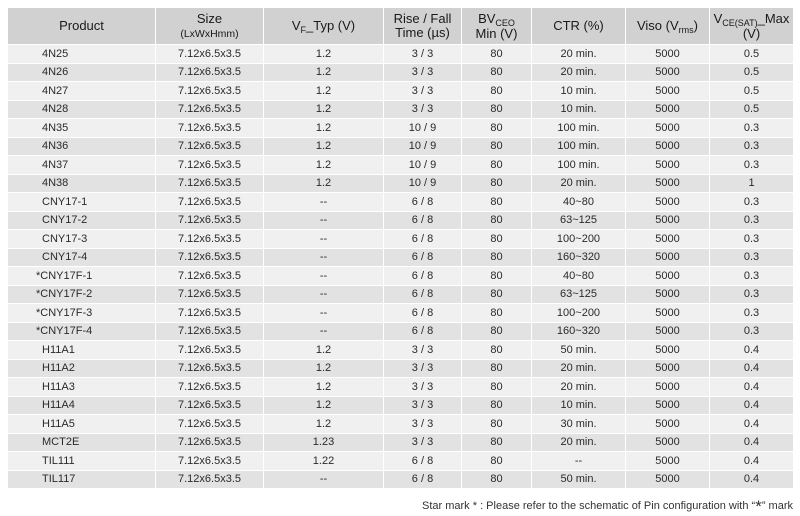 The height and width of the screenshot is (516, 800). I want to click on cell-product: *CNY17F-3, so click(81, 313).